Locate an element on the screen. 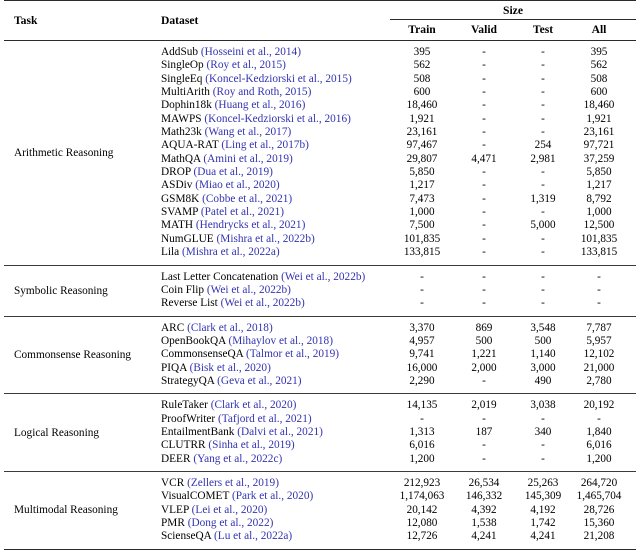 This screenshot has height=557, width=640. task-label: Multimodal Reasoning is located at coordinates (66, 510).